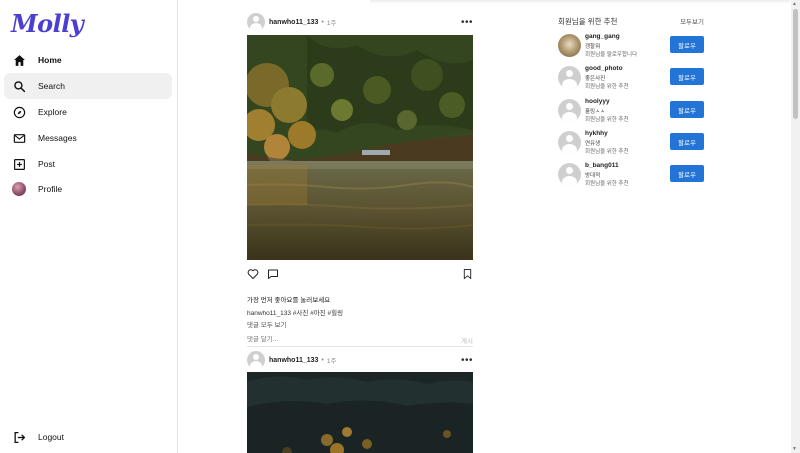 The width and height of the screenshot is (800, 453). Describe the element at coordinates (273, 276) in the screenshot. I see `comment-icon` at that location.